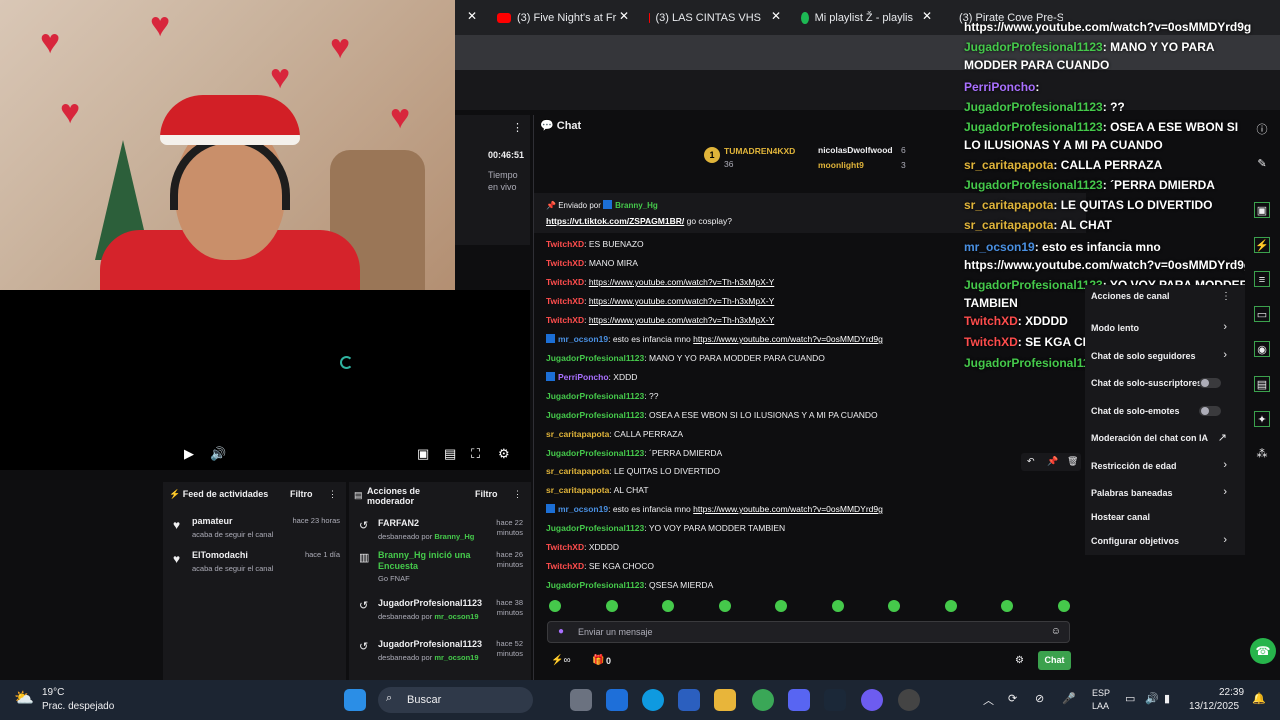 This screenshot has height=720, width=1280. What do you see at coordinates (1262, 245) in the screenshot?
I see `bolt-icon: ⚡` at bounding box center [1262, 245].